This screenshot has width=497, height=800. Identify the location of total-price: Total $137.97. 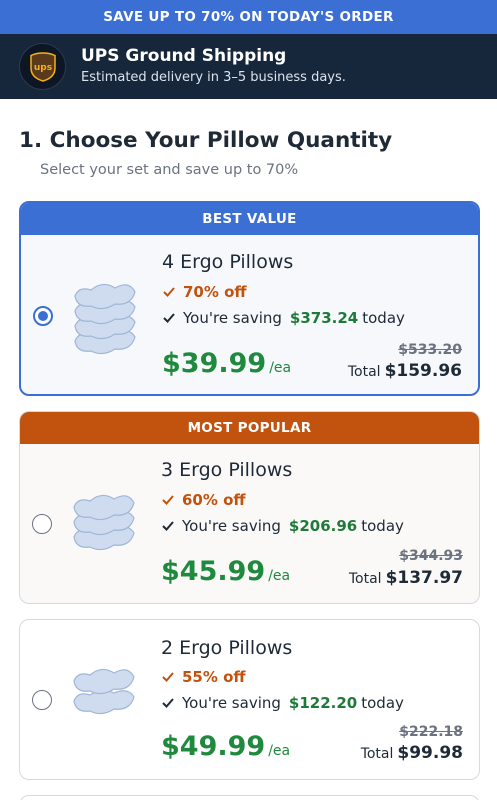
(405, 578).